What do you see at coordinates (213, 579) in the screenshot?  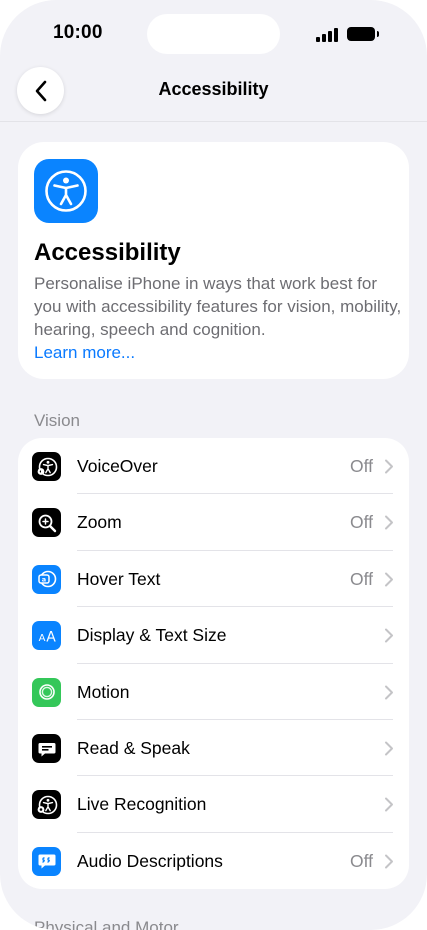 I see `list-item-hover-text: a Hover Text Off` at bounding box center [213, 579].